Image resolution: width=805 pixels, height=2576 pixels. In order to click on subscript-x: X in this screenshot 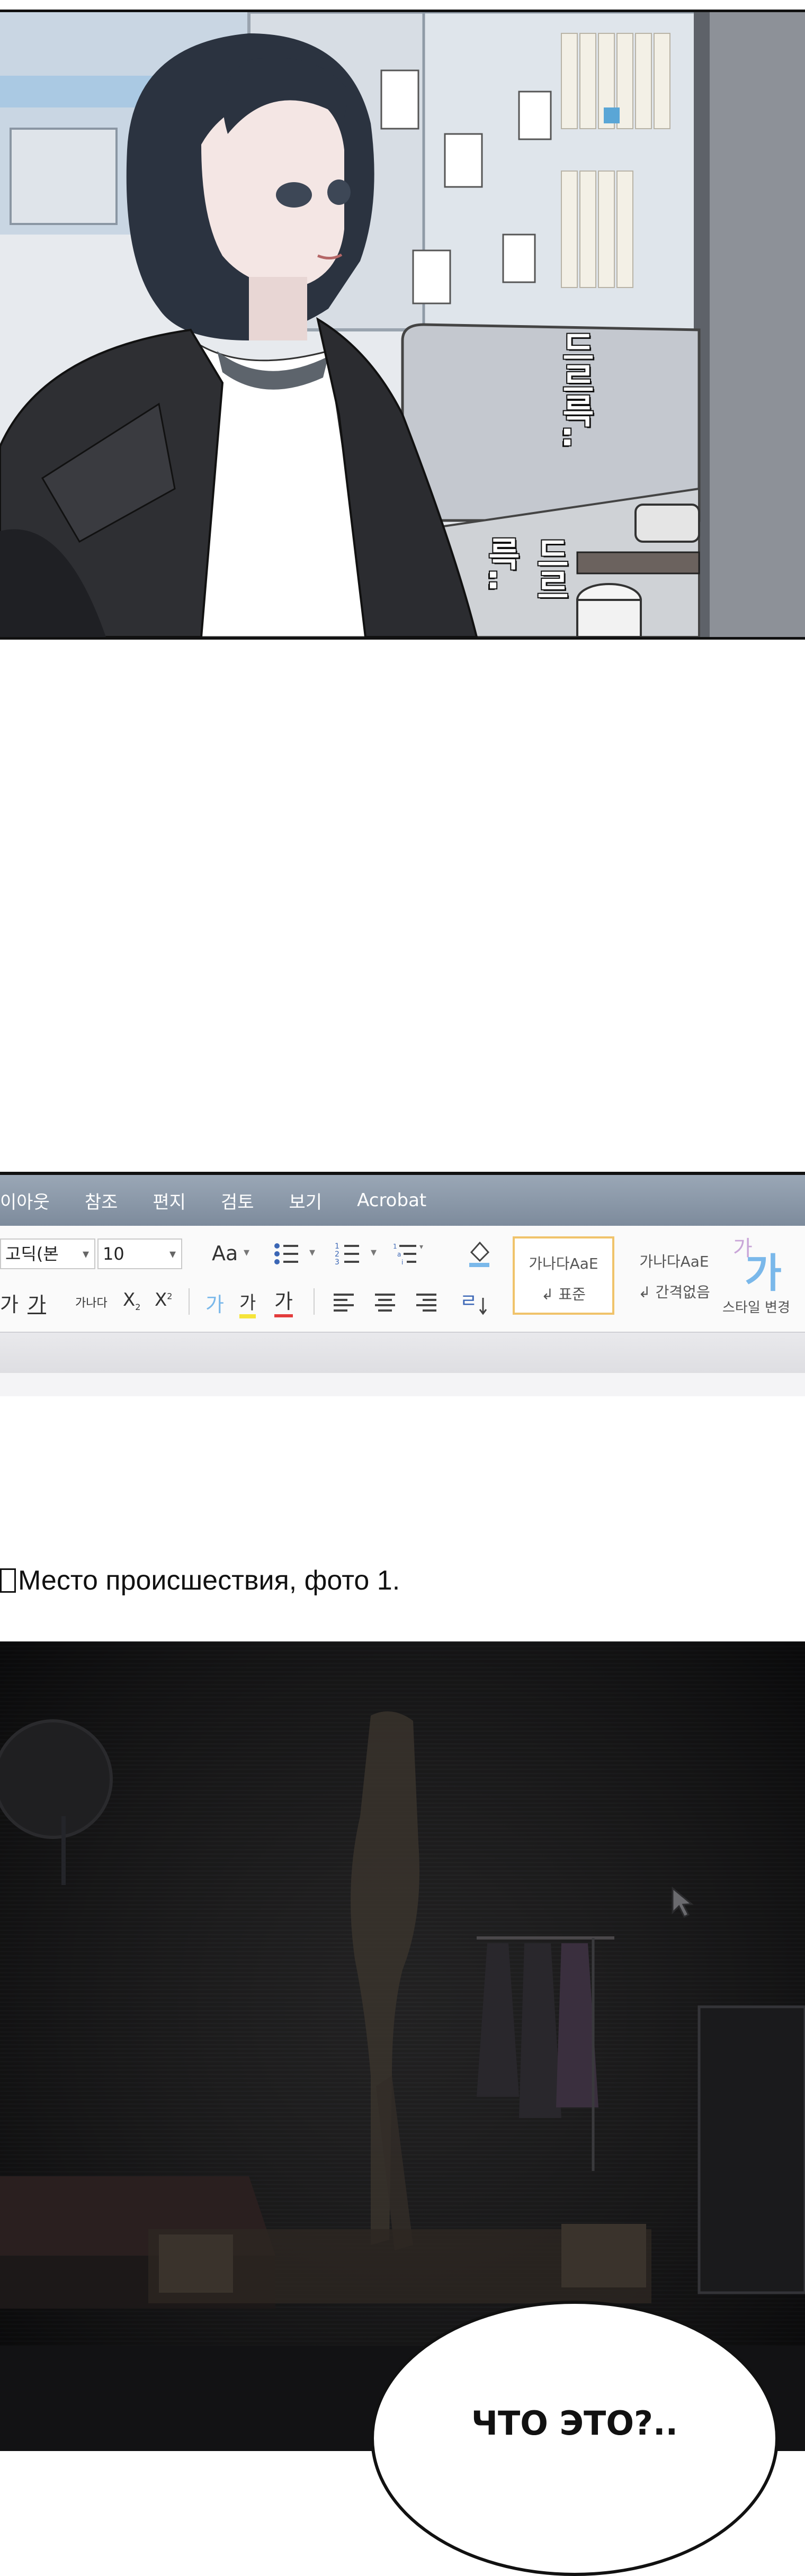, I will do `click(129, 1300)`.